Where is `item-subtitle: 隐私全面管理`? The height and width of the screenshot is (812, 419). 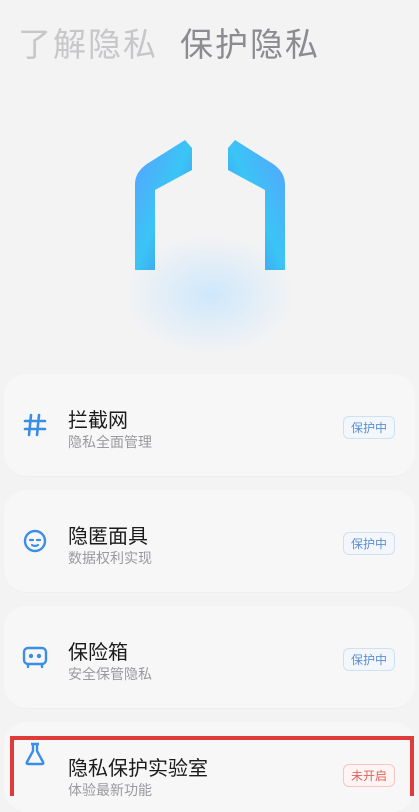 item-subtitle: 隐私全面管理 is located at coordinates (110, 443).